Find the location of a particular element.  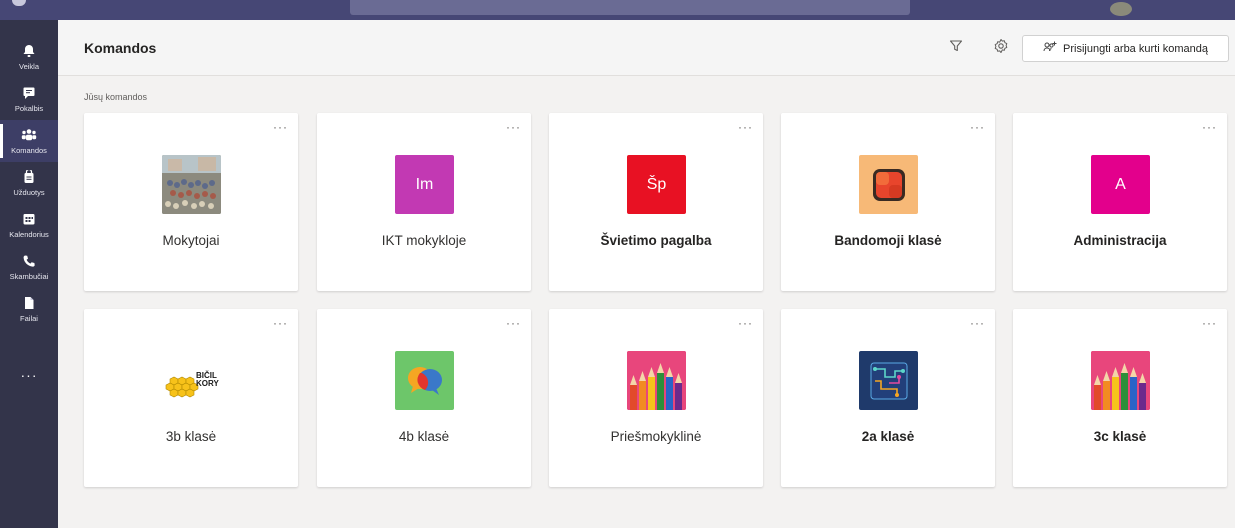

team-card: ··· 4b klasė is located at coordinates (424, 398).